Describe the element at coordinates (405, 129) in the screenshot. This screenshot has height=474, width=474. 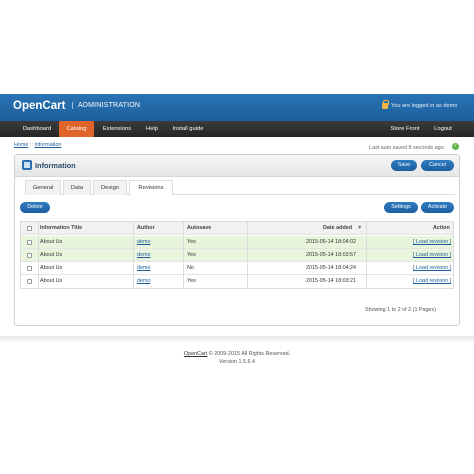
I see `menu-store-front: Store Front` at that location.